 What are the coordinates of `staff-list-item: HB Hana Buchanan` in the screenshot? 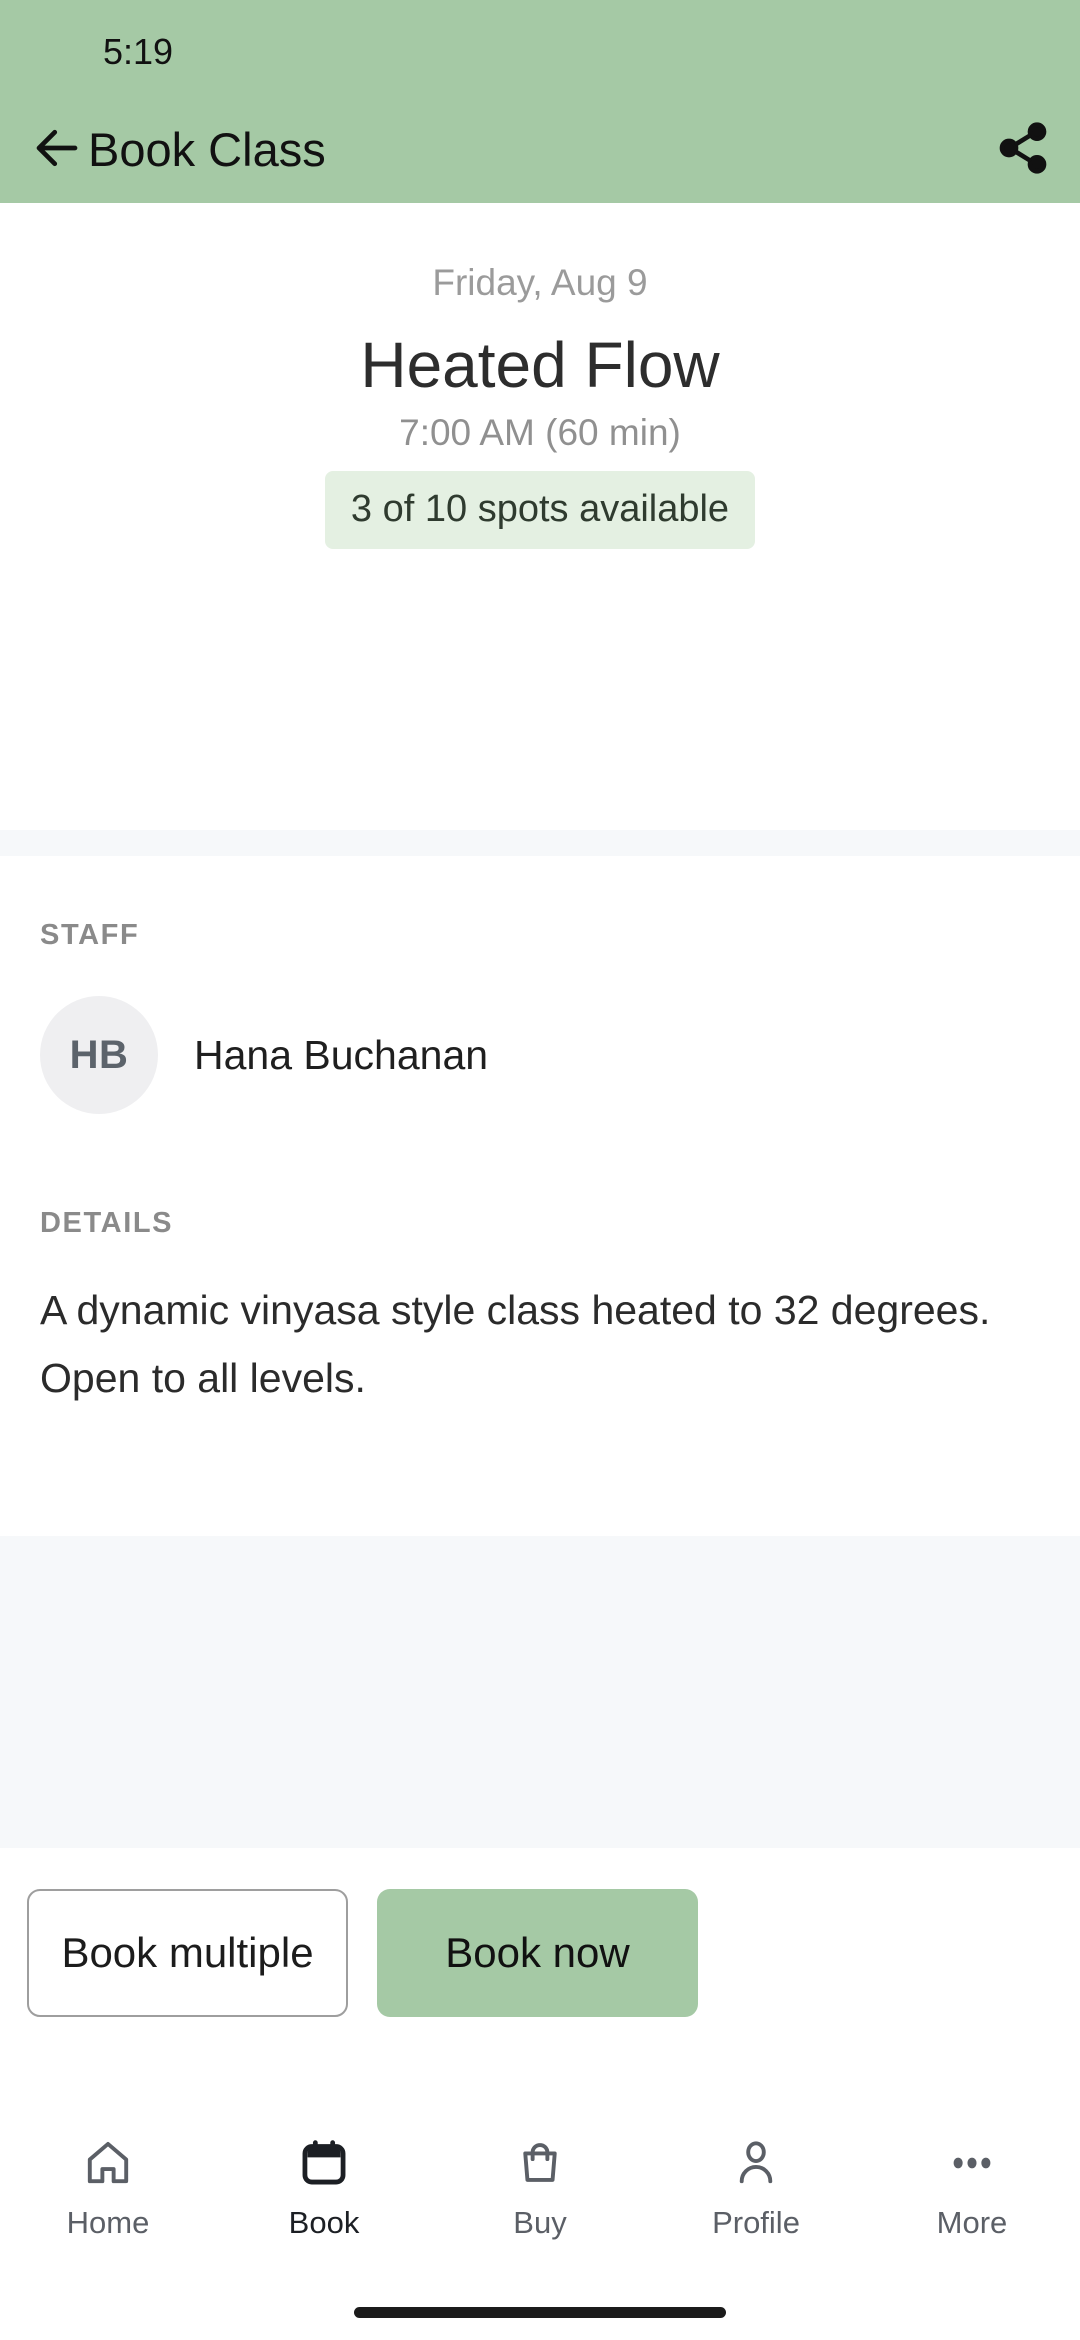 It's located at (264, 1055).